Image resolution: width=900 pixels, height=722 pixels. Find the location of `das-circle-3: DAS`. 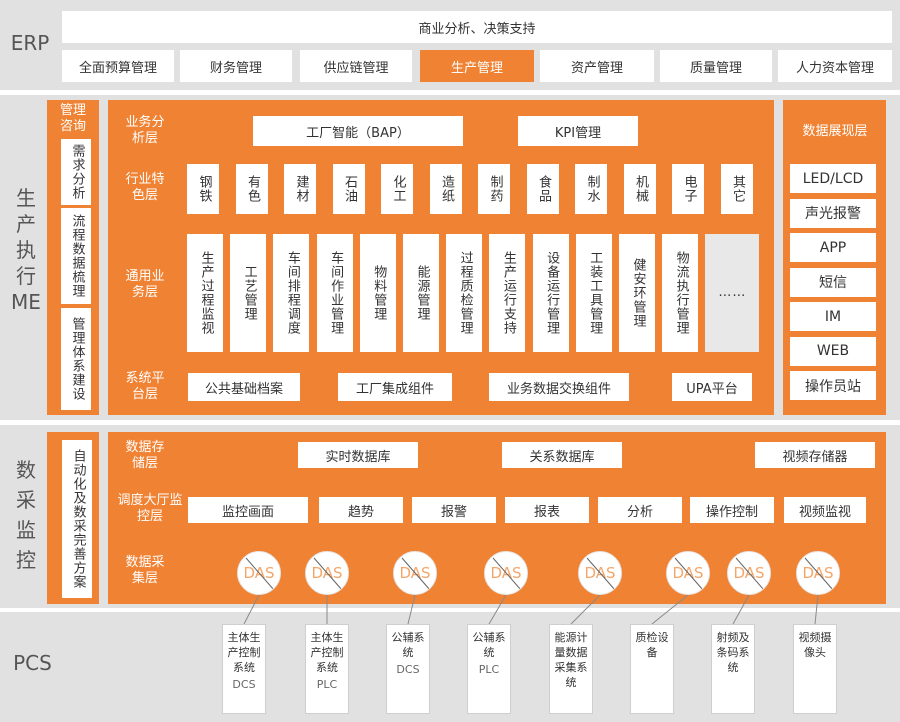

das-circle-3: DAS is located at coordinates (506, 573).